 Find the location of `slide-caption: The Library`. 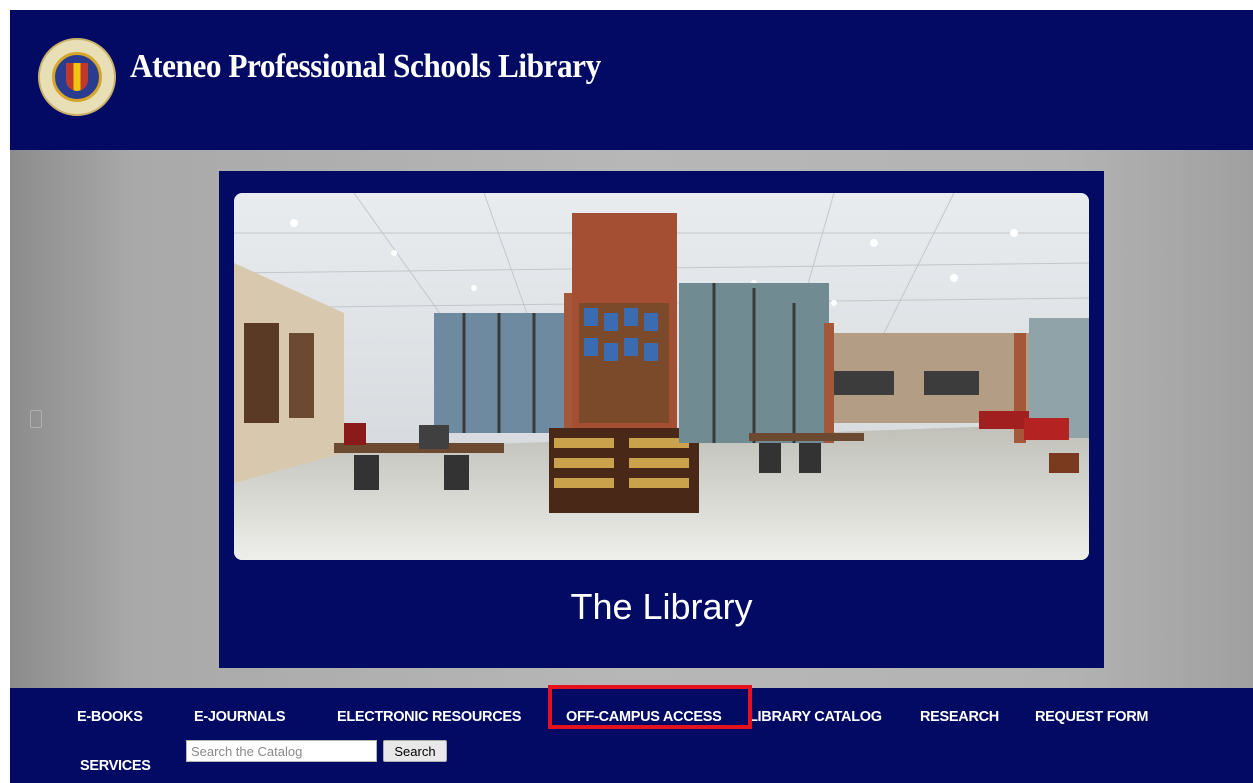

slide-caption: The Library is located at coordinates (661, 606).